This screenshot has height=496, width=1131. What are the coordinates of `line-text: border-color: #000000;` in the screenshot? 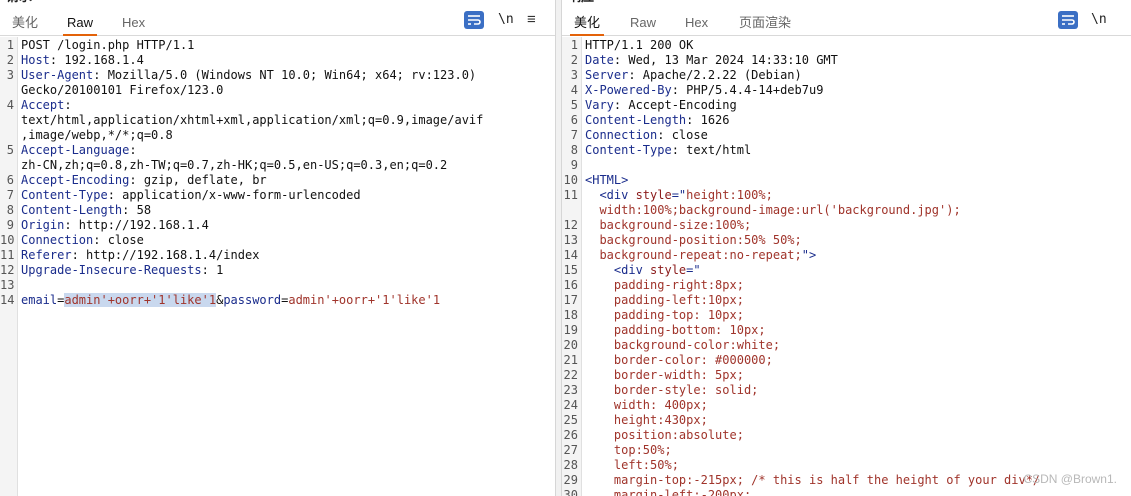 It's located at (679, 360).